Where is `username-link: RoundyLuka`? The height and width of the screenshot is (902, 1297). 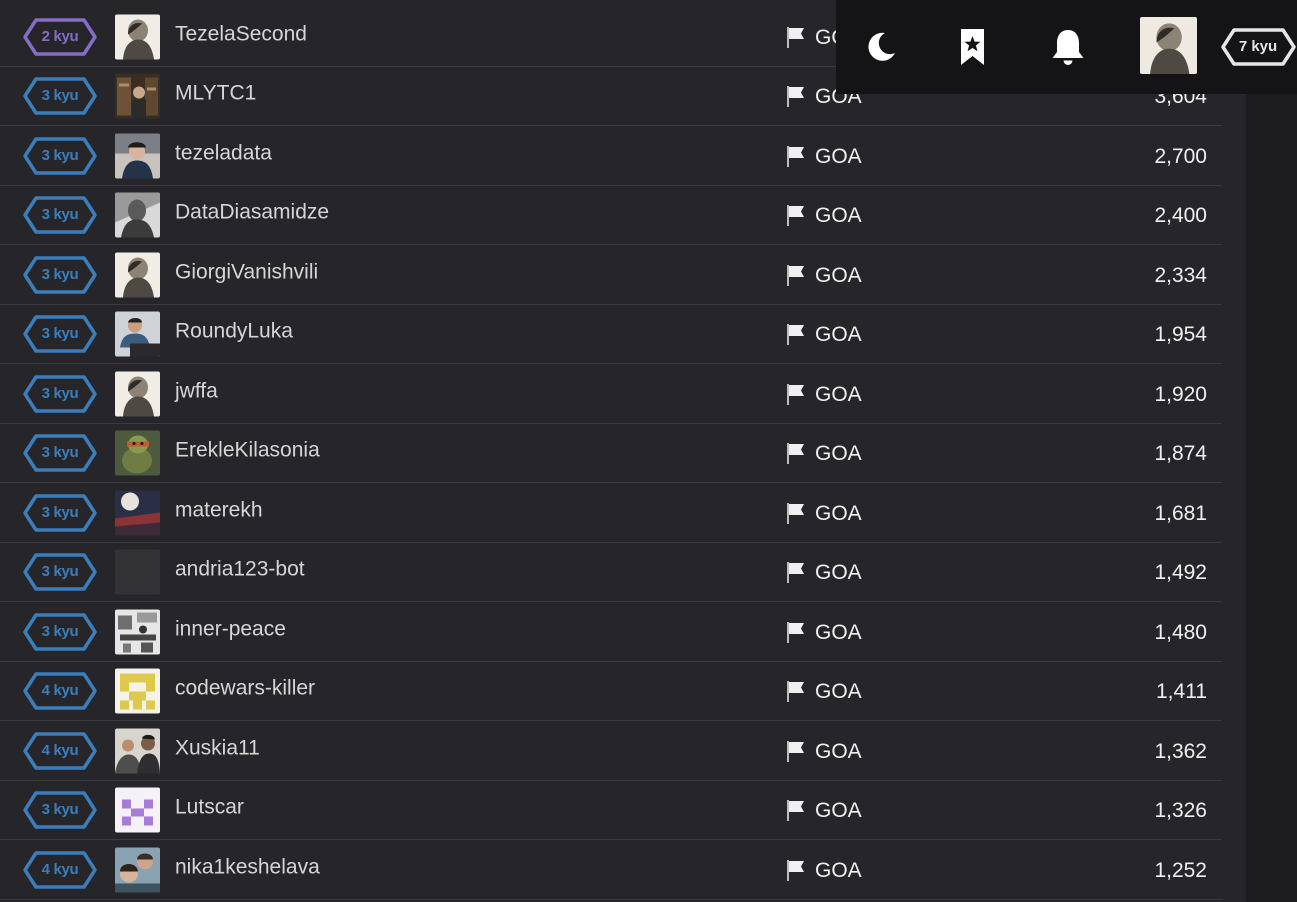
username-link: RoundyLuka is located at coordinates (234, 332).